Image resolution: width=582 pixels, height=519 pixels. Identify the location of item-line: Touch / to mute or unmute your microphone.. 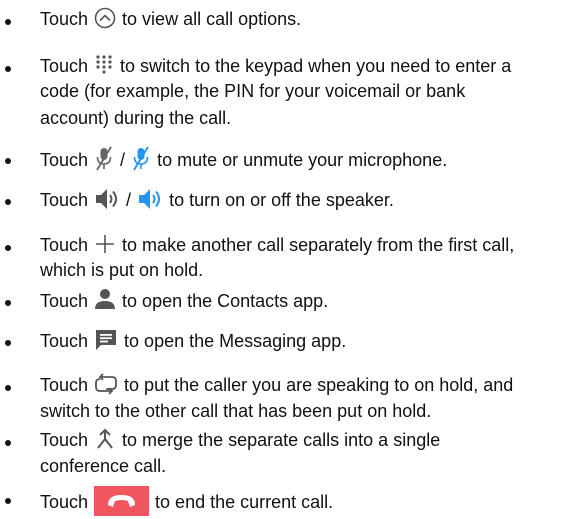
(243, 159).